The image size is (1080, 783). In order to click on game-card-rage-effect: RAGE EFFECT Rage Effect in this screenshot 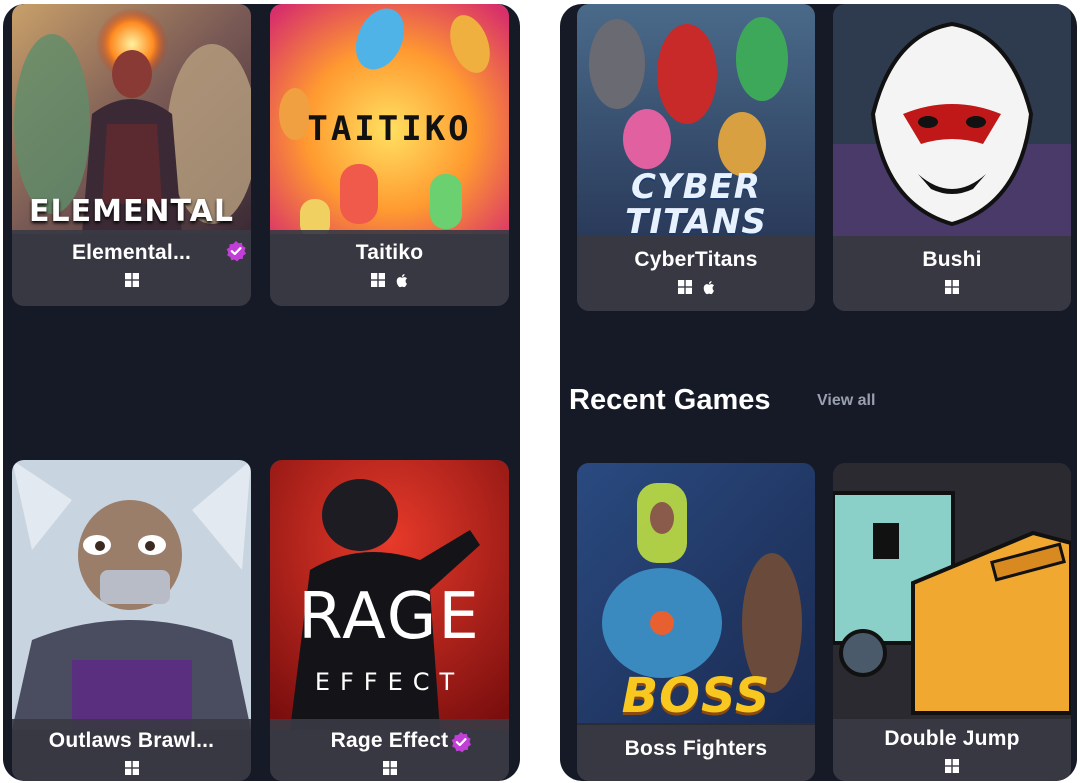, I will do `click(389, 620)`.